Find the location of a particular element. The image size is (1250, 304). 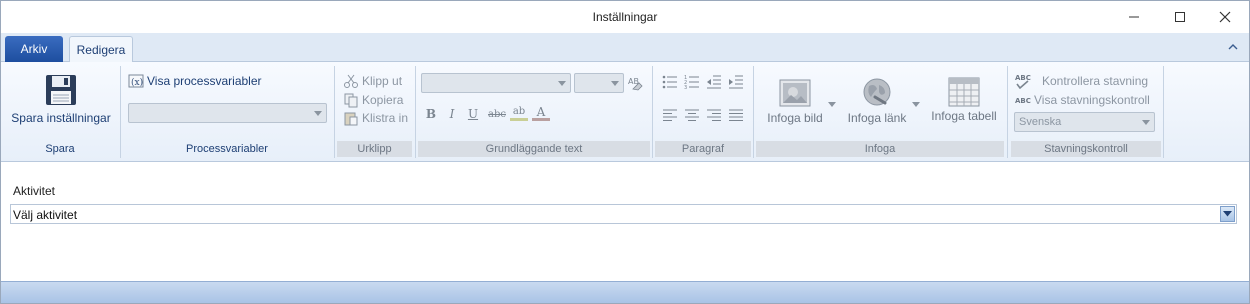

copy-button: Kopiera is located at coordinates (373, 100).